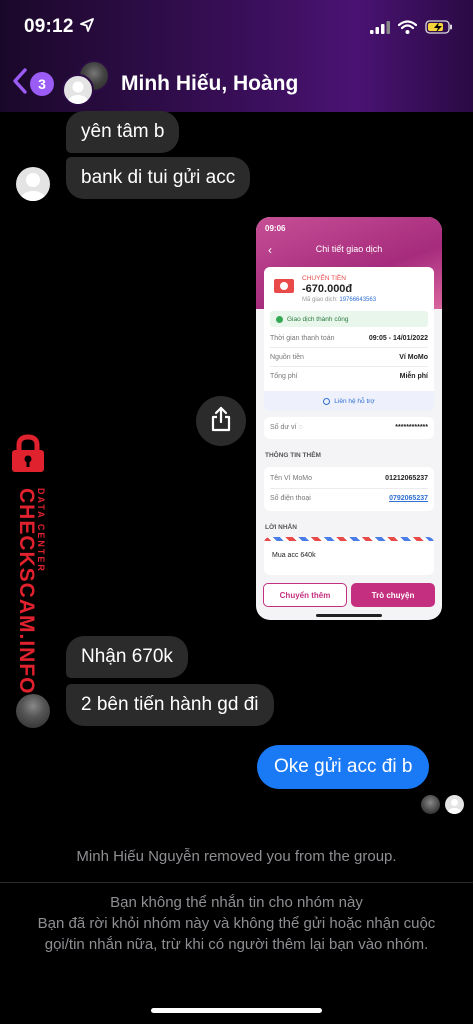 The width and height of the screenshot is (473, 1024). Describe the element at coordinates (349, 615) in the screenshot. I see `image-home-indicator` at that location.